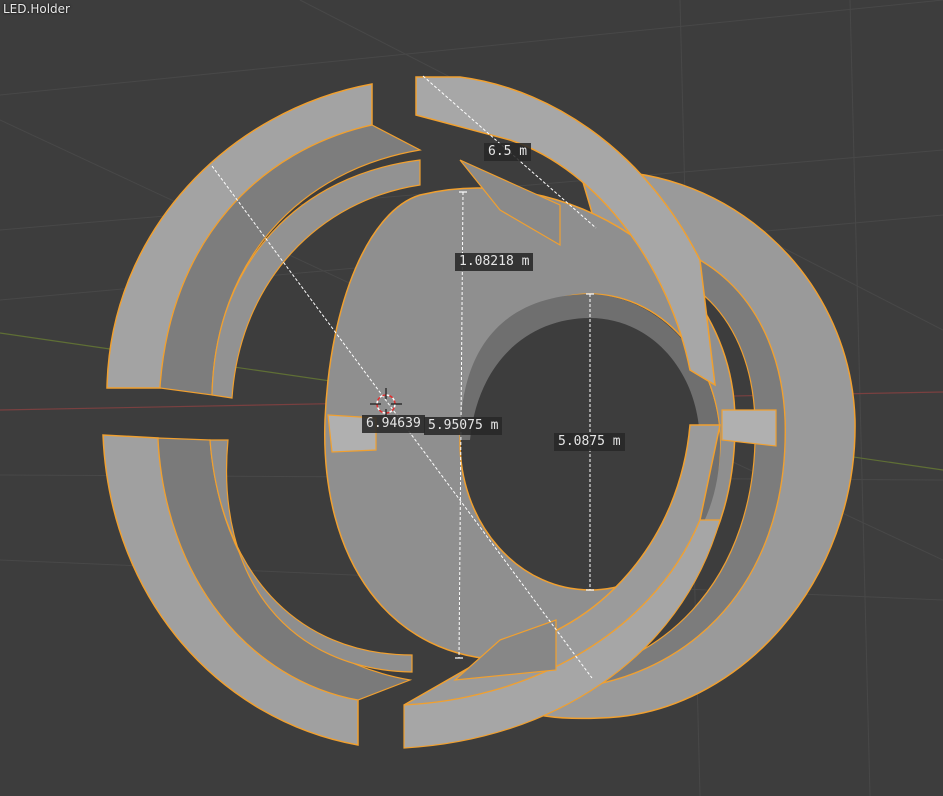 The image size is (943, 796). Describe the element at coordinates (589, 442) in the screenshot. I see `measurement-label: 5.0875 m` at that location.